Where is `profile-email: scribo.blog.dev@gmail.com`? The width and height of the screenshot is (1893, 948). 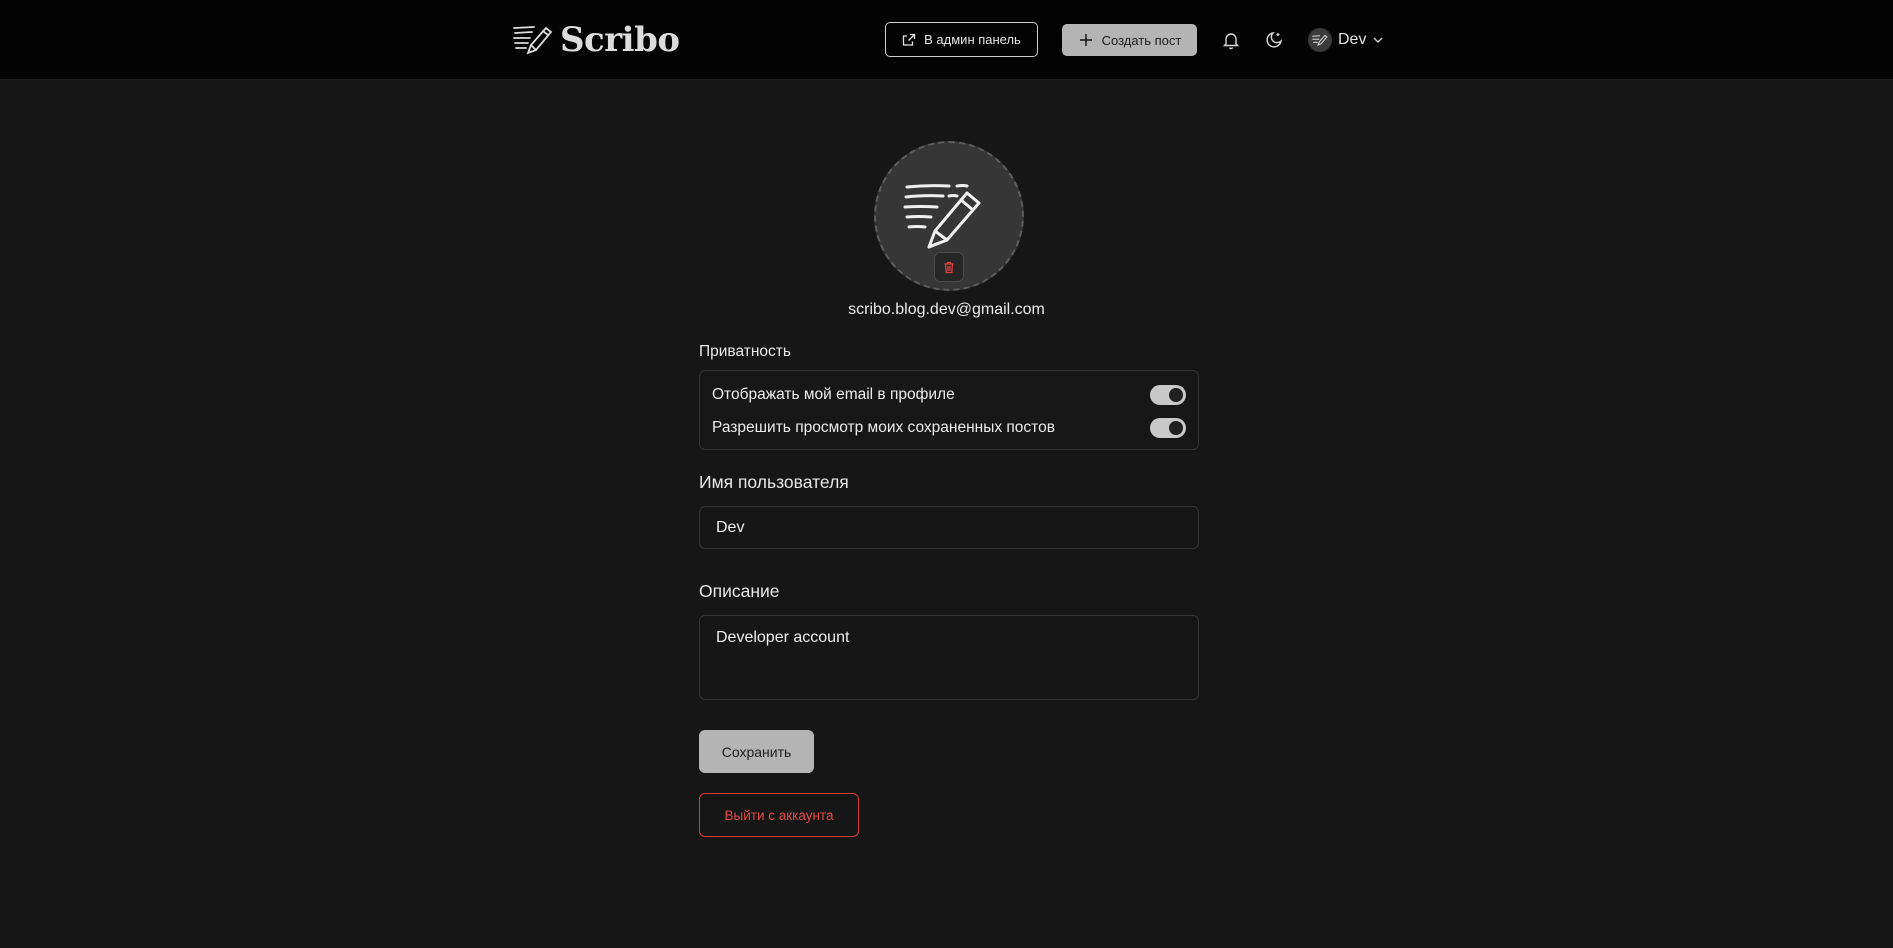
profile-email: scribo.blog.dev@gmail.com is located at coordinates (946, 309).